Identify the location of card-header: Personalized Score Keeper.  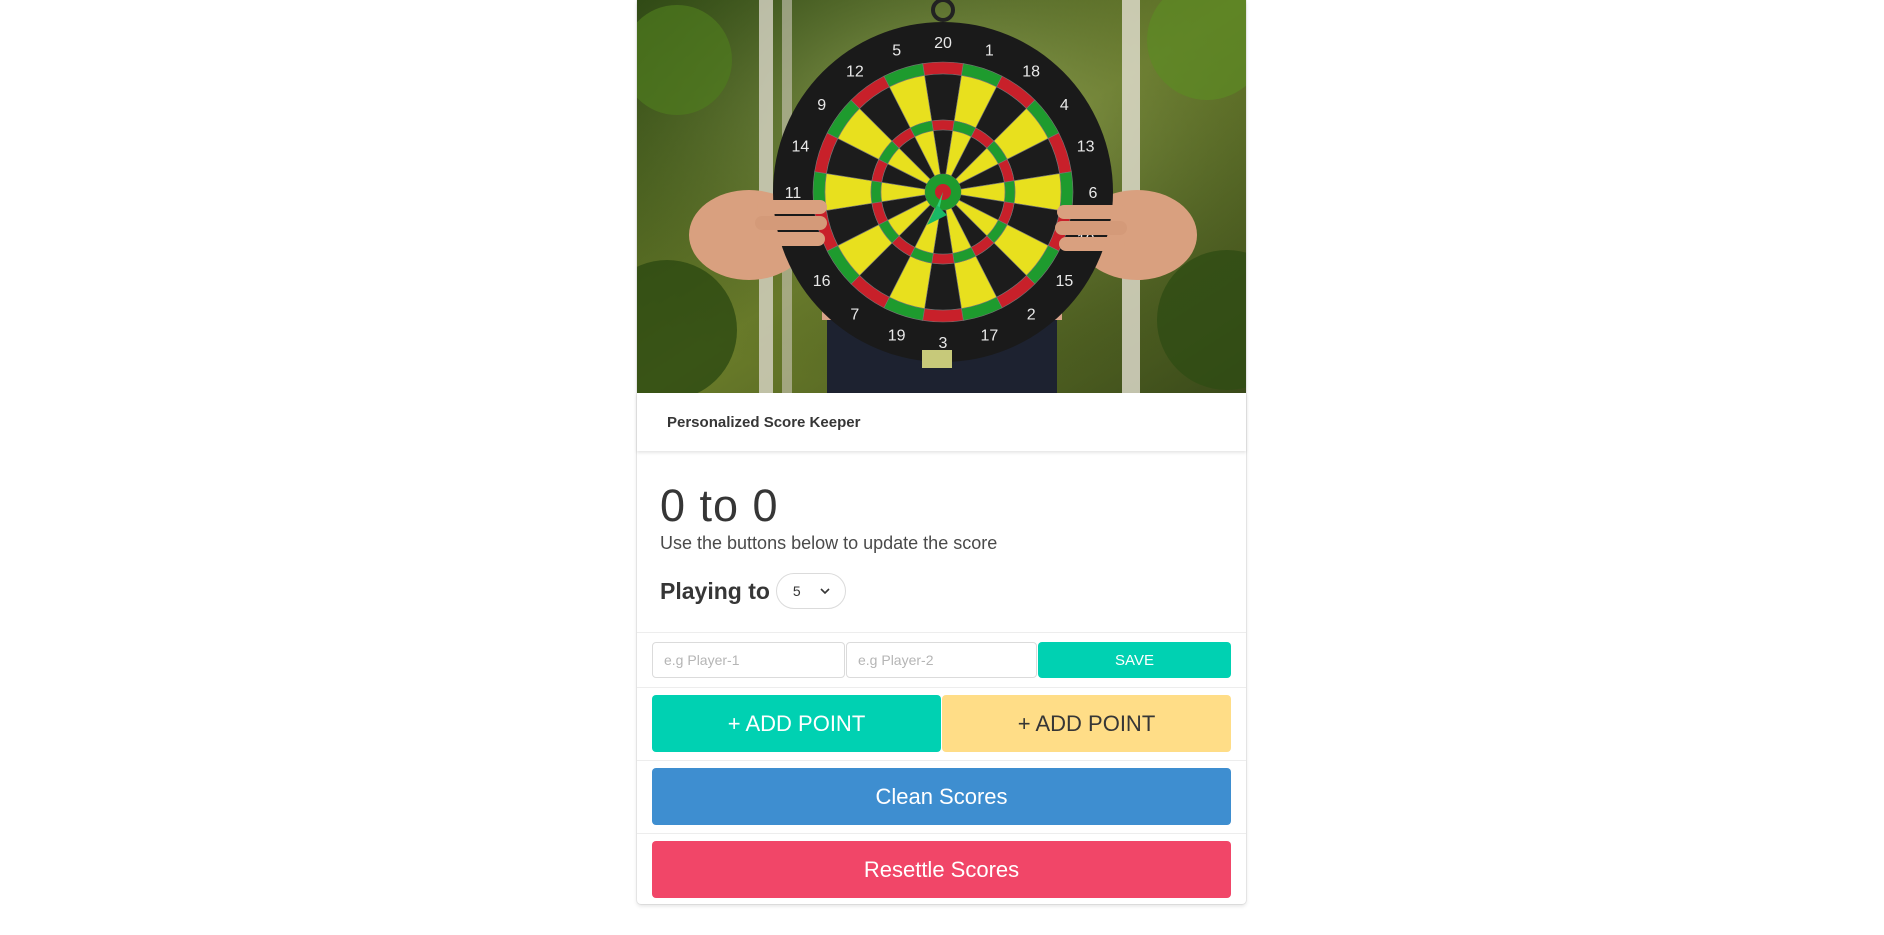
(941, 422).